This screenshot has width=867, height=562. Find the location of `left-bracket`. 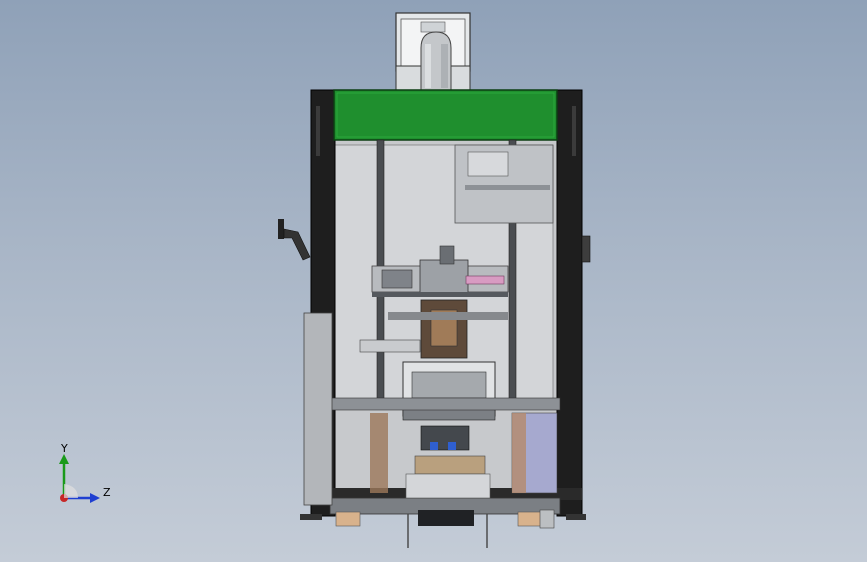

left-bracket is located at coordinates (294, 240).